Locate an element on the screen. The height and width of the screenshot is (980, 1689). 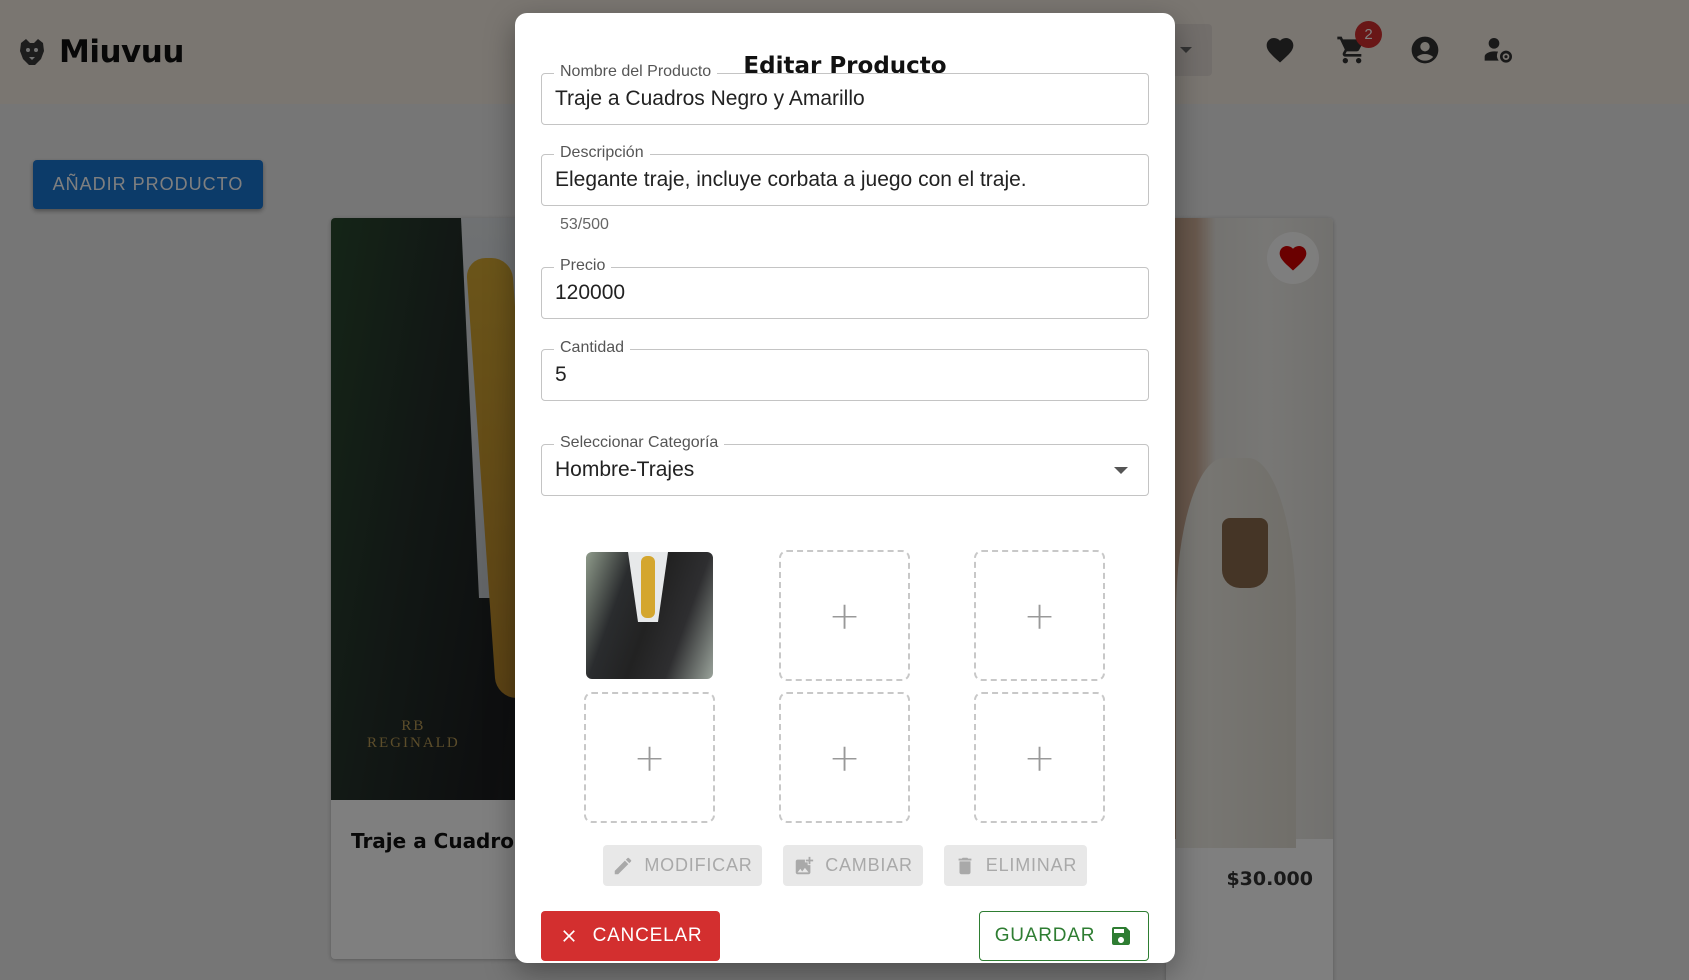
modify-label: MODIFICAR is located at coordinates (698, 865).